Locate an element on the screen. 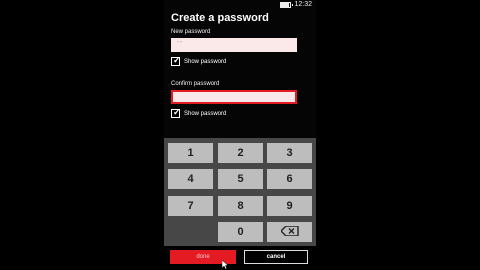  new-password-label: New password is located at coordinates (191, 32).